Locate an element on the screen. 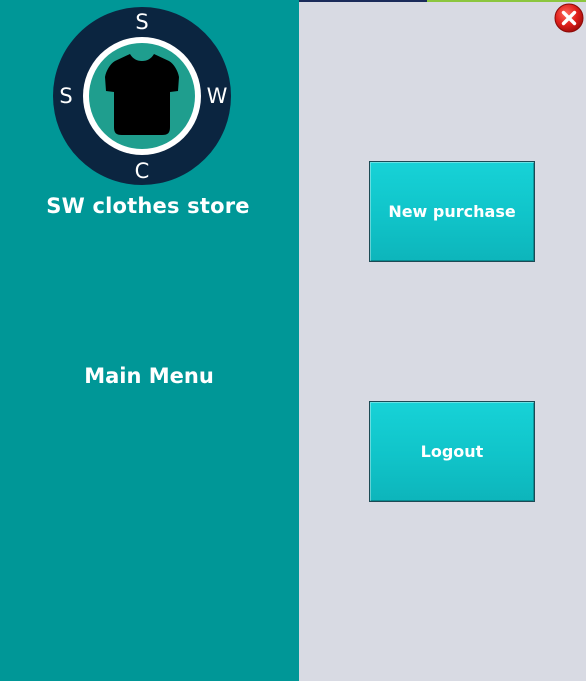 The image size is (586, 681). menu-title: Main Menu is located at coordinates (149, 376).